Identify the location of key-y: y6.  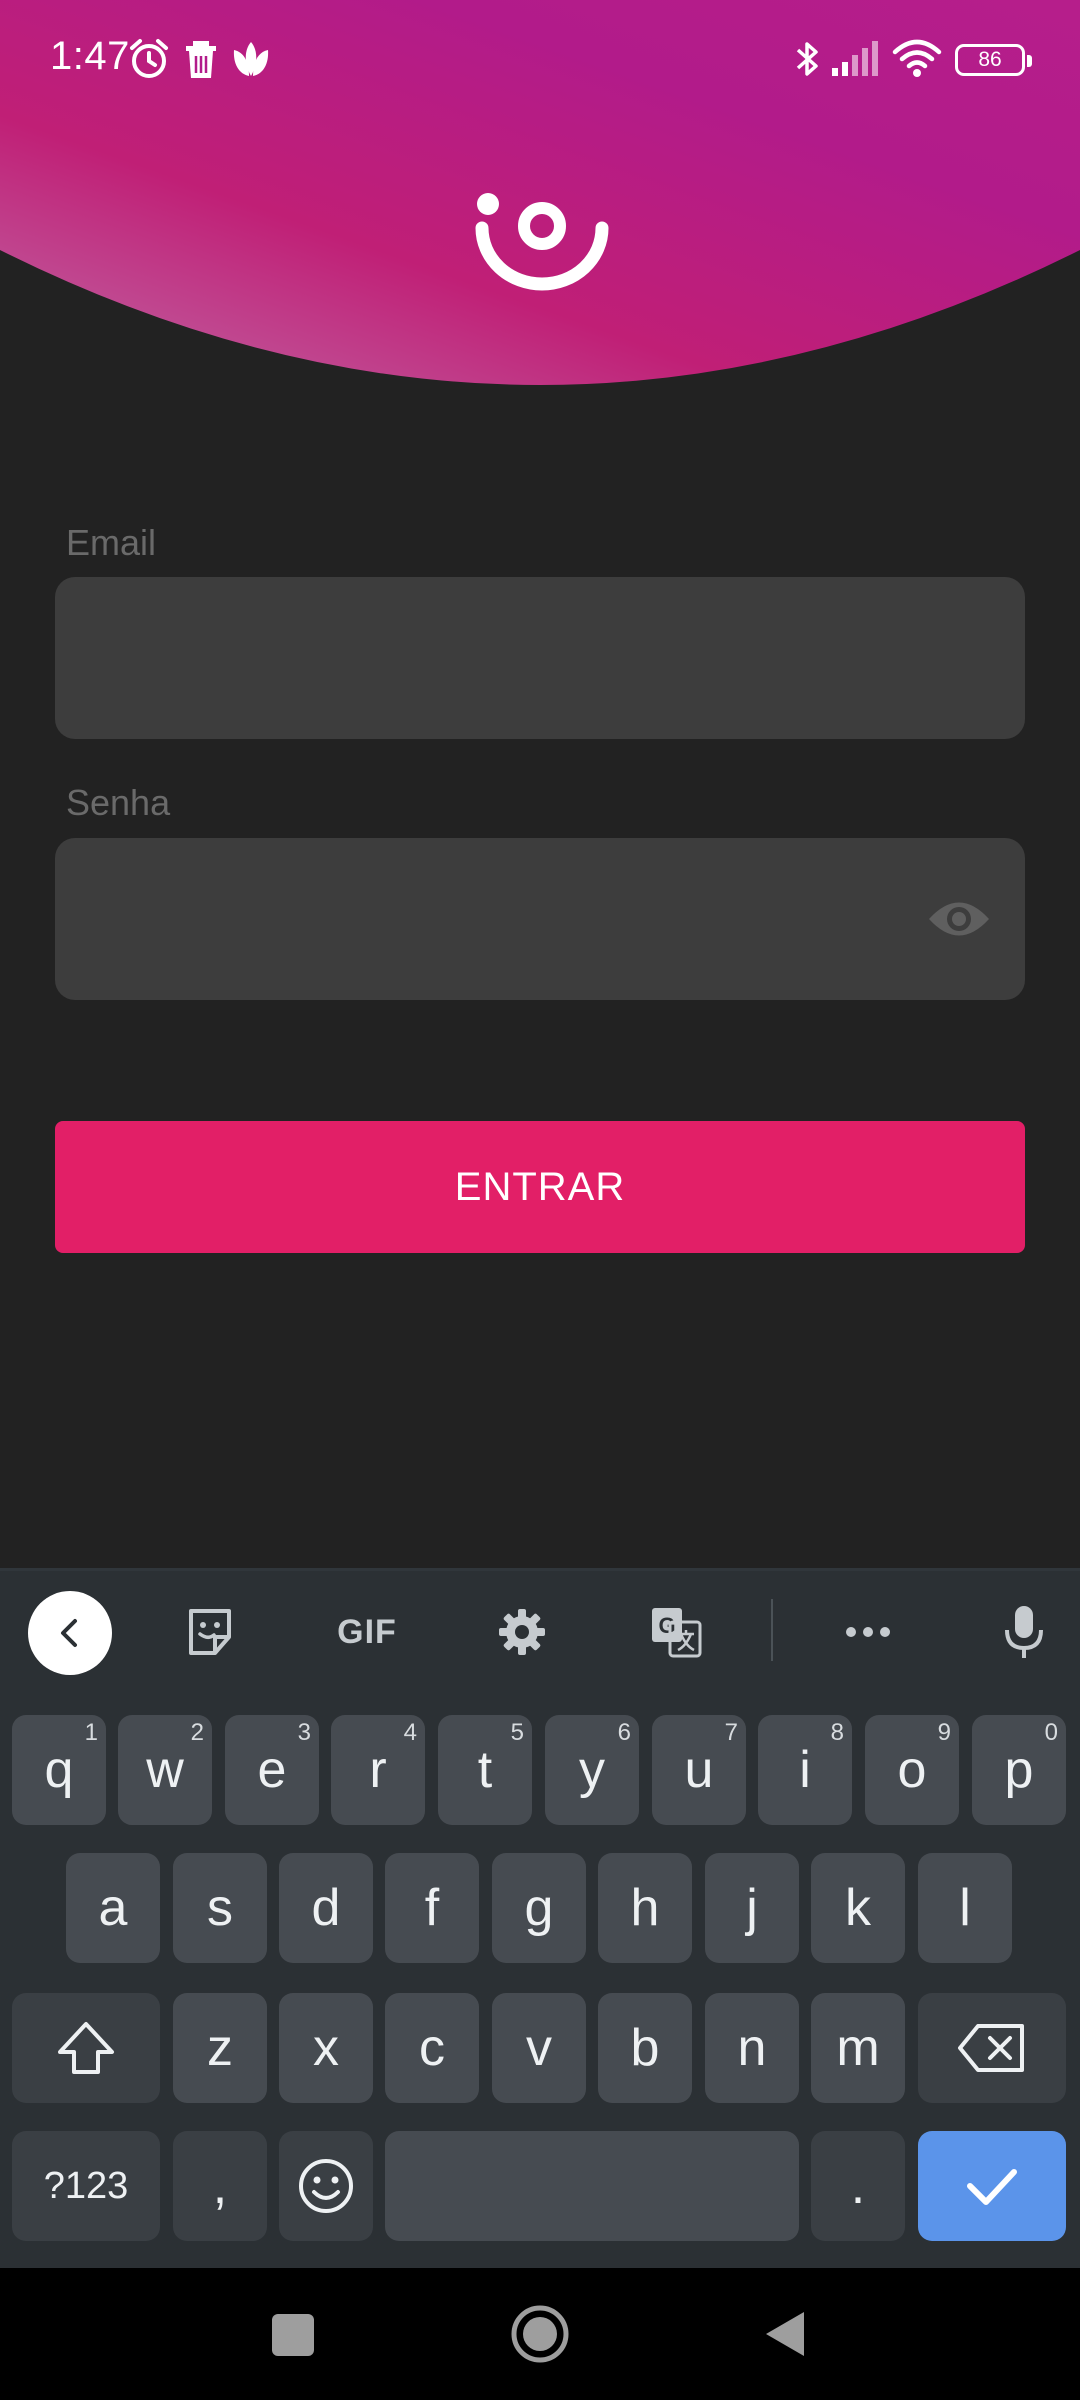
(592, 1770).